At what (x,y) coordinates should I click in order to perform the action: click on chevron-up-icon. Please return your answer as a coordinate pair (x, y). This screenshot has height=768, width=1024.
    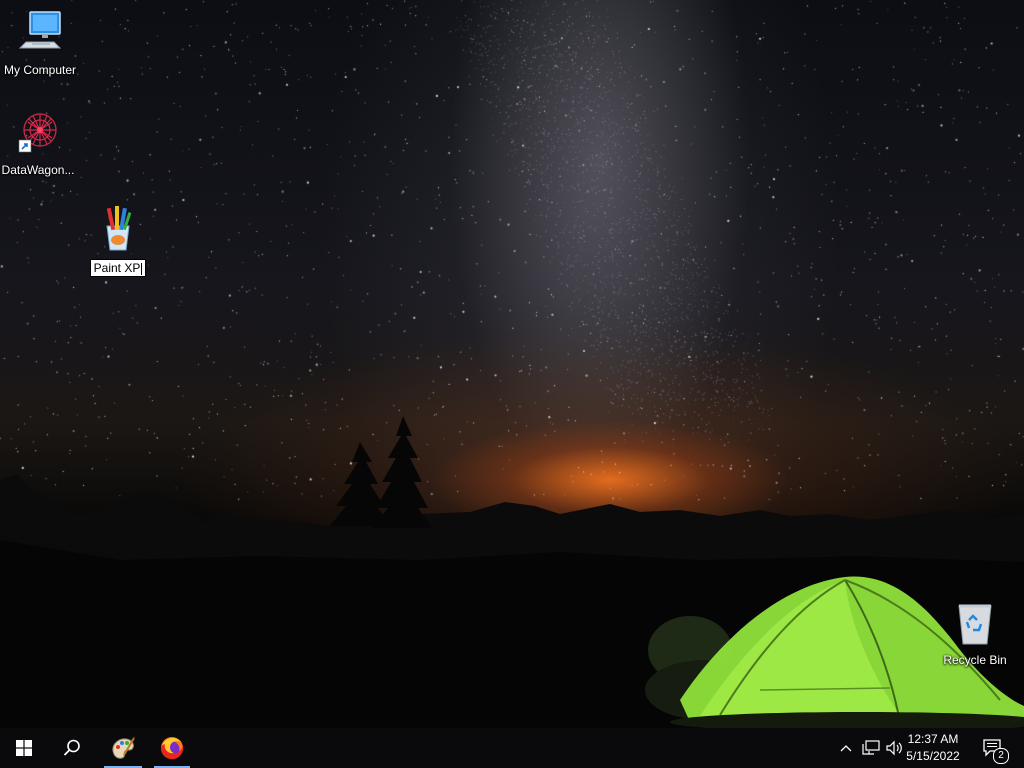
    Looking at the image, I should click on (846, 748).